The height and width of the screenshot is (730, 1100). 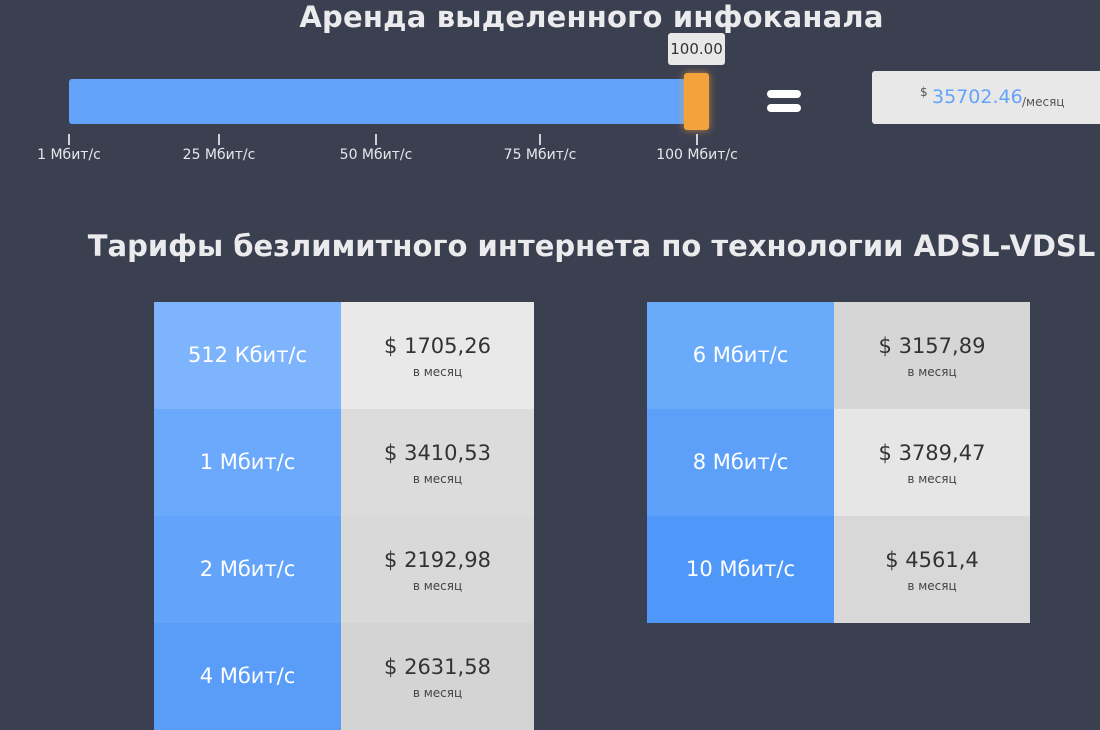 What do you see at coordinates (437, 667) in the screenshot?
I see `tariff-price: $ 2631,58` at bounding box center [437, 667].